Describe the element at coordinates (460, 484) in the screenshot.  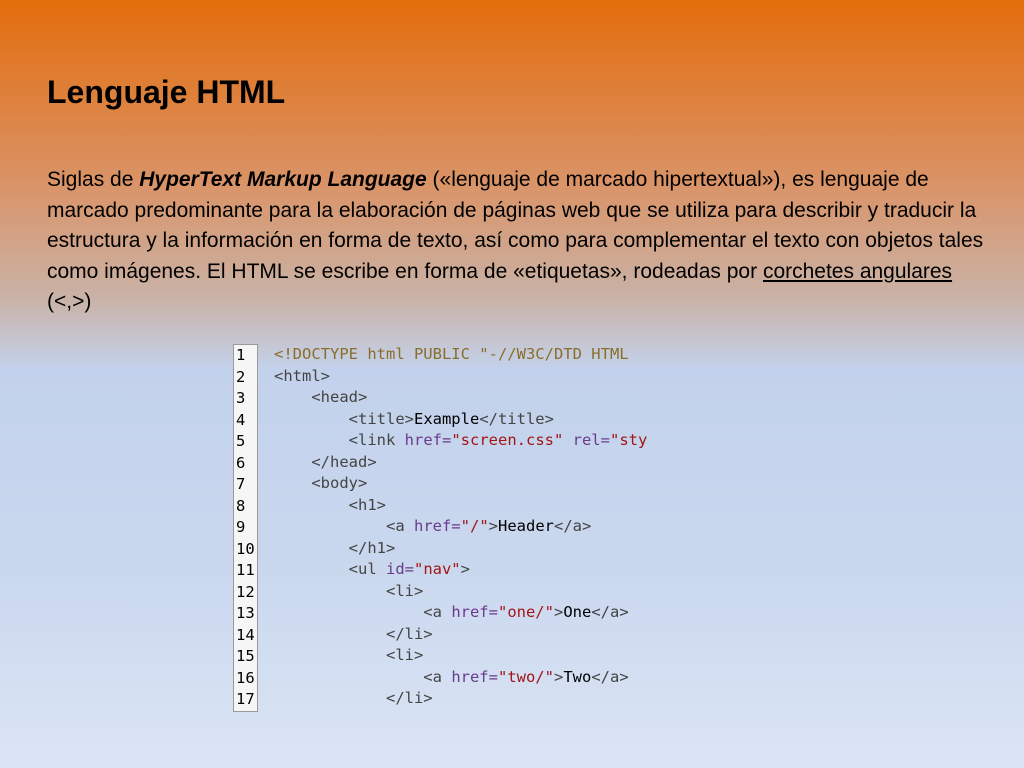
I see `code-line: <body>` at that location.